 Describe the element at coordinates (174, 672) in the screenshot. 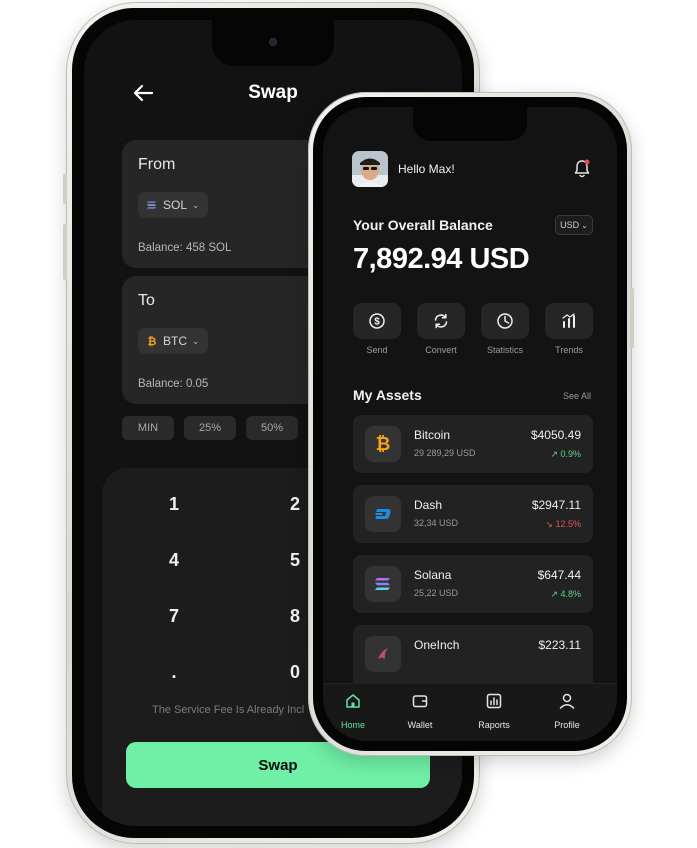

I see `key-decimal: .` at that location.